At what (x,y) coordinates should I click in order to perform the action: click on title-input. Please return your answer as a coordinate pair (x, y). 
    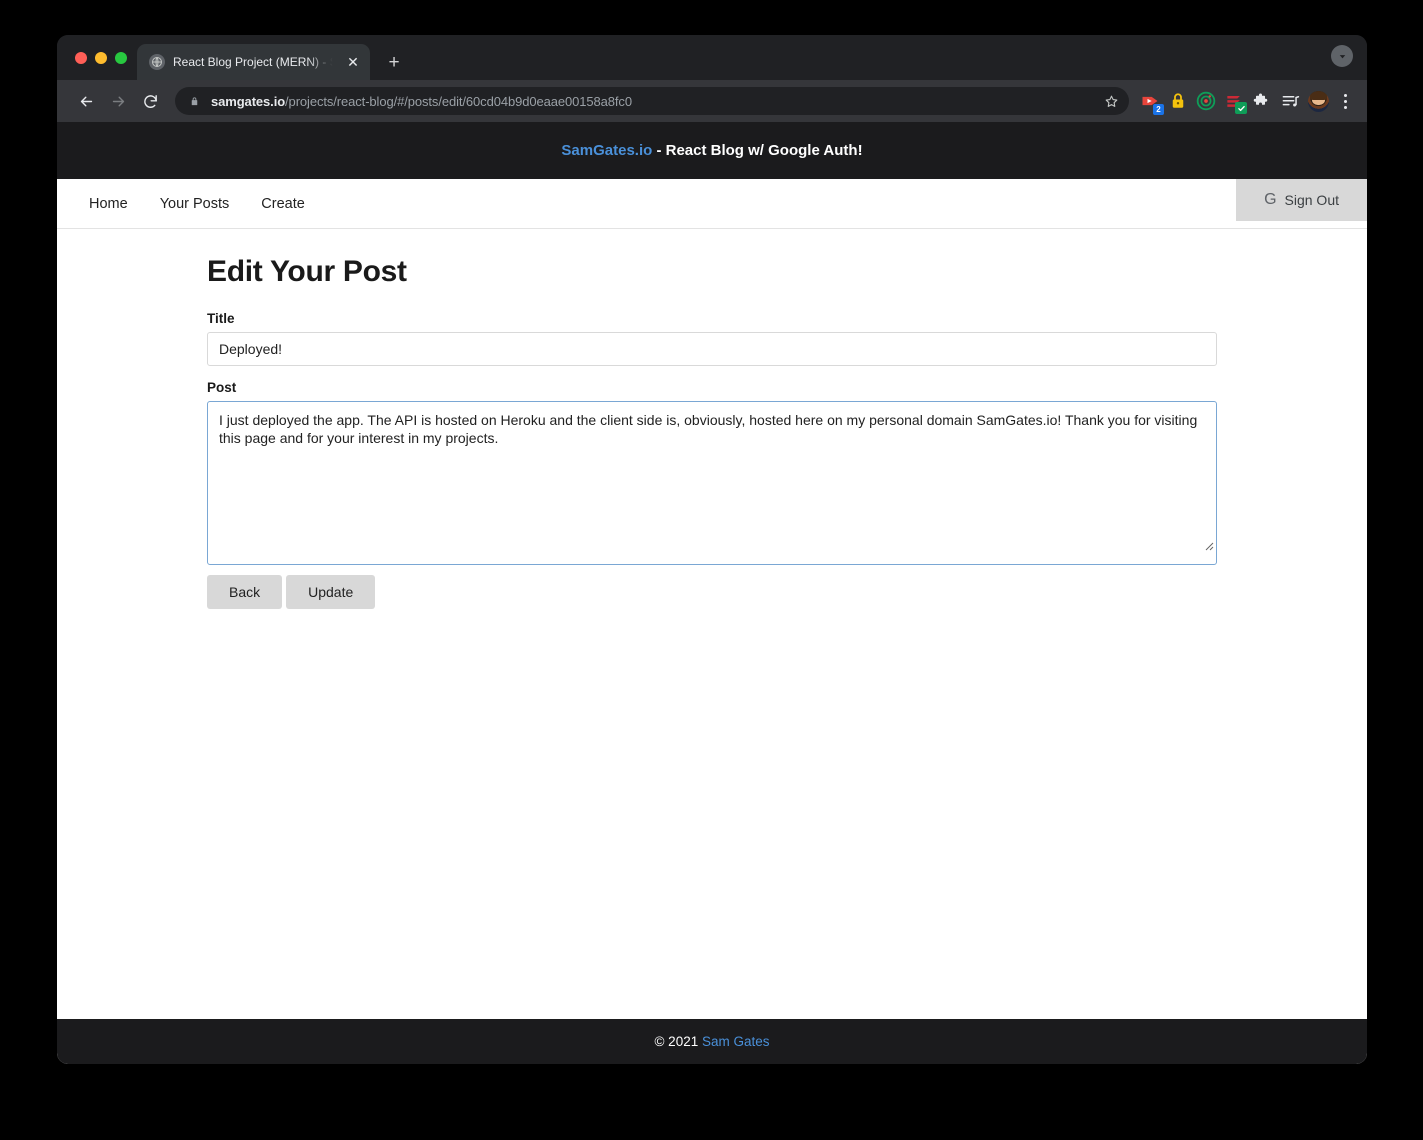
    Looking at the image, I should click on (712, 349).